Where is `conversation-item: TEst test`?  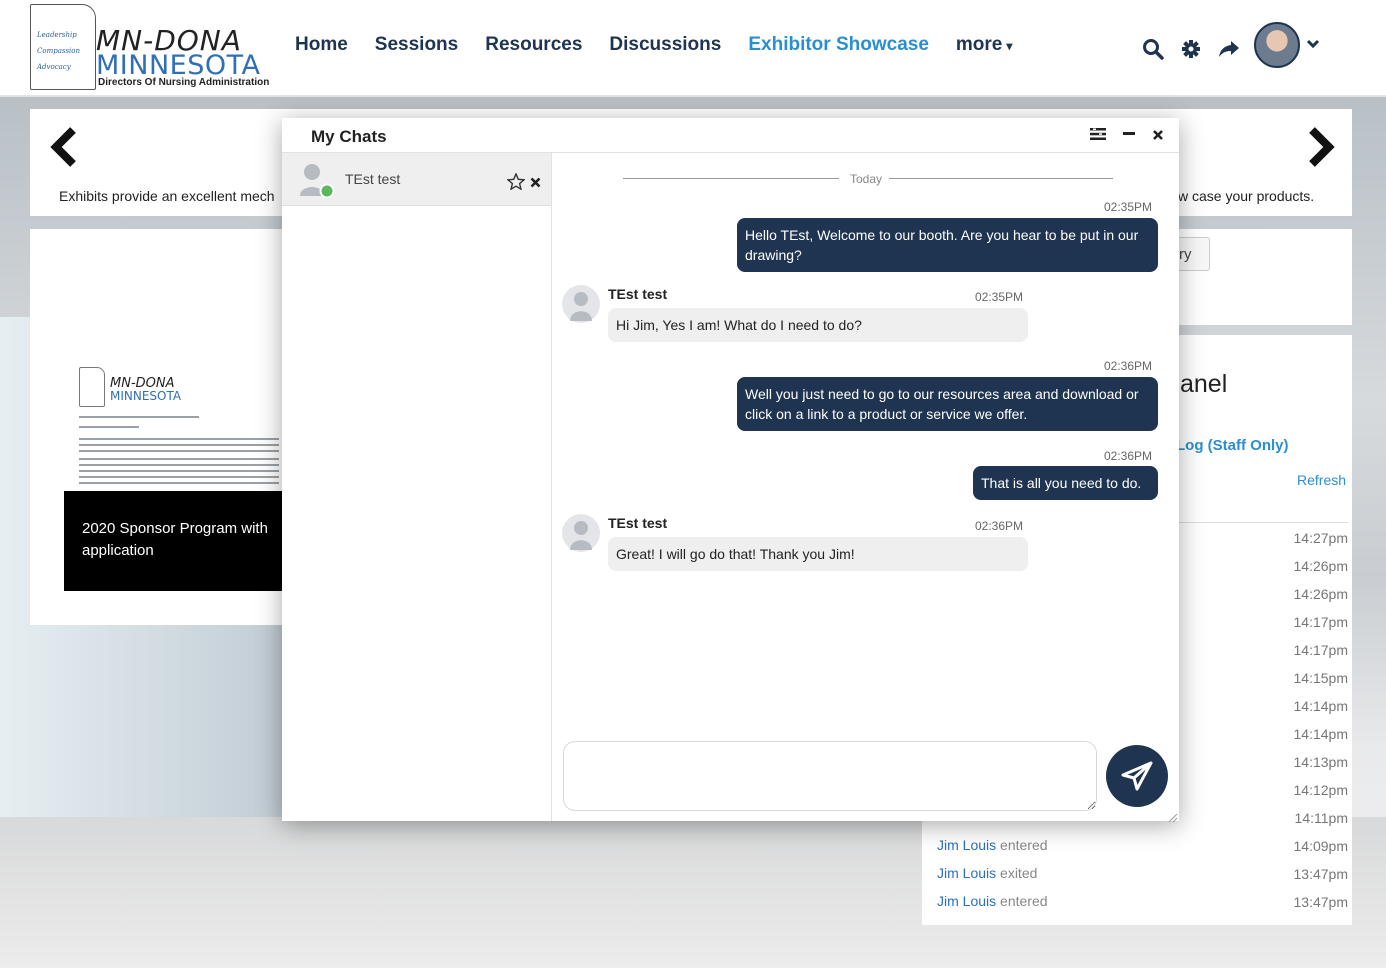
conversation-item: TEst test is located at coordinates (416, 179).